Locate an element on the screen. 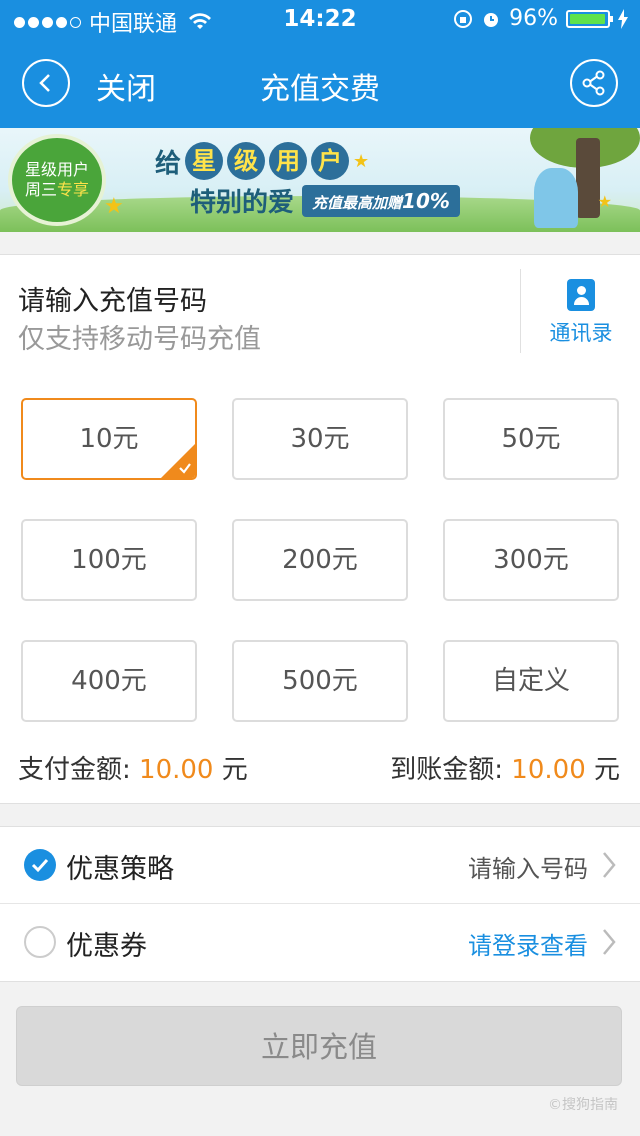  amount-option-200: 200元 is located at coordinates (320, 560).